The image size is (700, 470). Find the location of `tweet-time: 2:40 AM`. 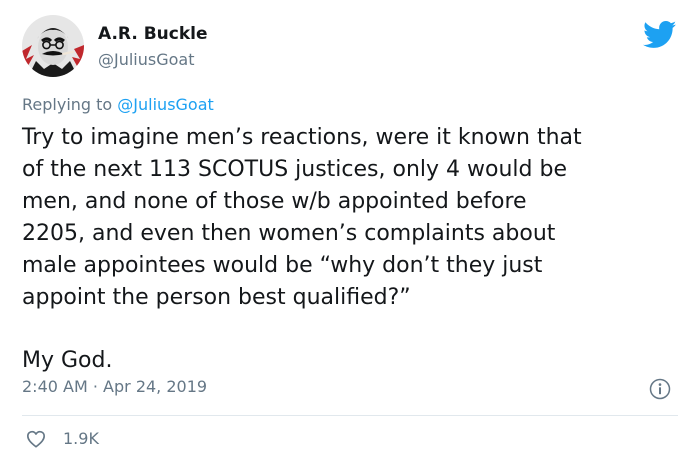

tweet-time: 2:40 AM is located at coordinates (55, 386).